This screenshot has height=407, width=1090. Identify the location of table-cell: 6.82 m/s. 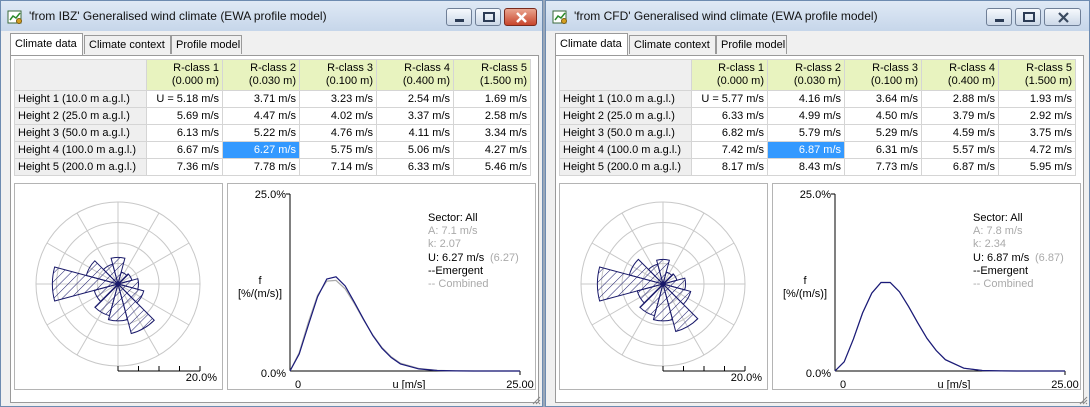
(729, 133).